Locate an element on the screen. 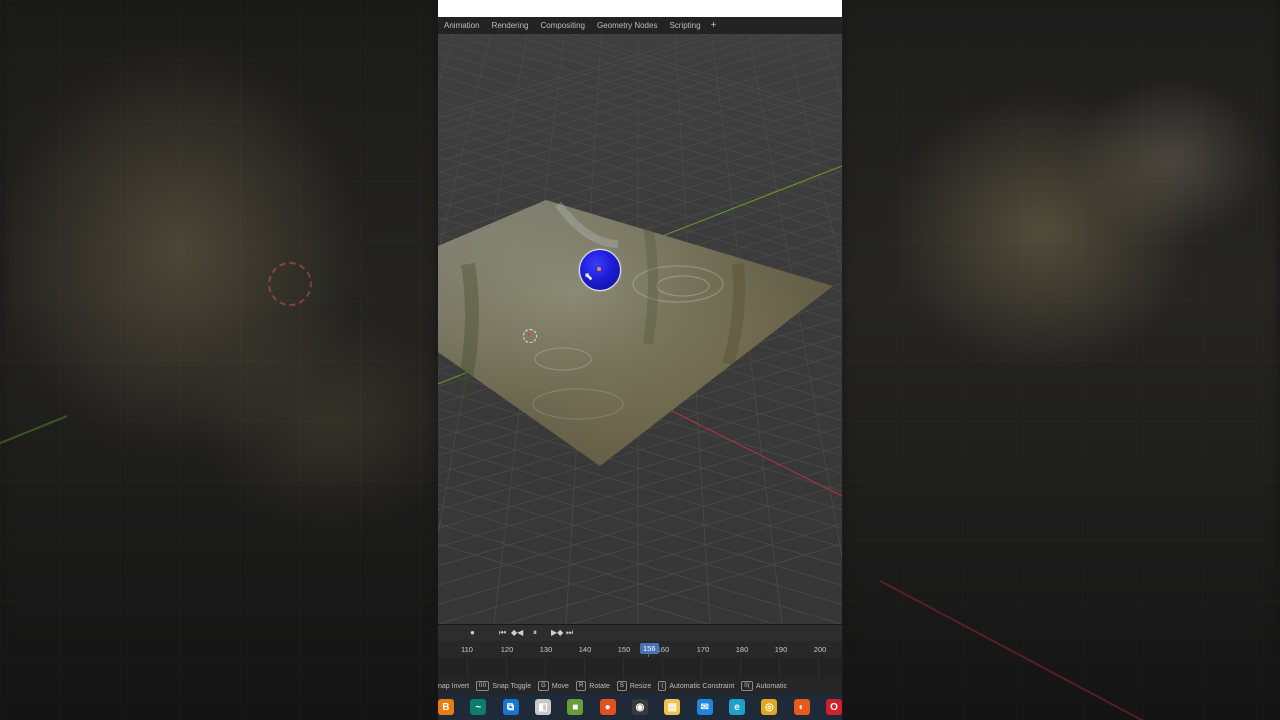 The height and width of the screenshot is (720, 1280). brave-icon: ● is located at coordinates (607, 707).